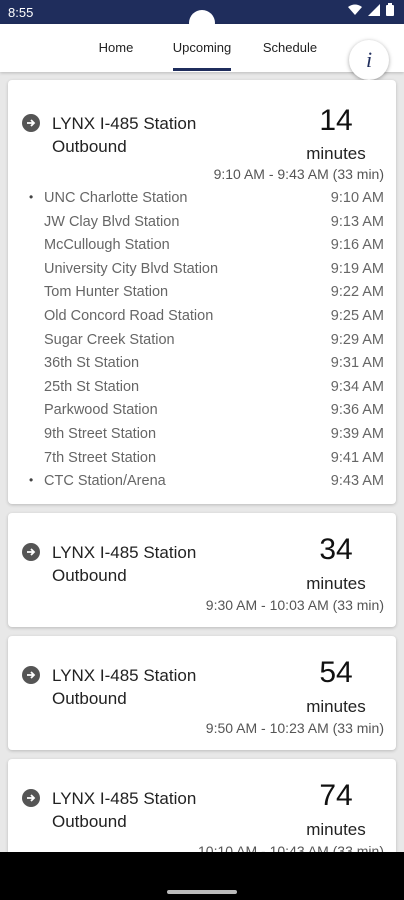 The image size is (404, 900). Describe the element at coordinates (357, 268) in the screenshot. I see `stop-time: 9:19 AM` at that location.